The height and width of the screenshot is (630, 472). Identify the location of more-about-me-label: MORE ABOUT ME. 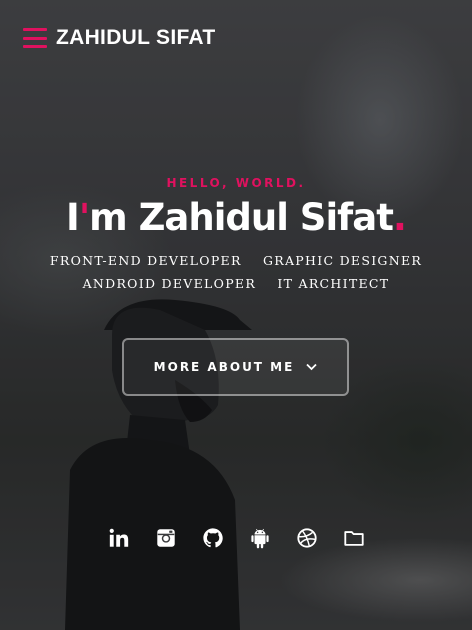
(224, 367).